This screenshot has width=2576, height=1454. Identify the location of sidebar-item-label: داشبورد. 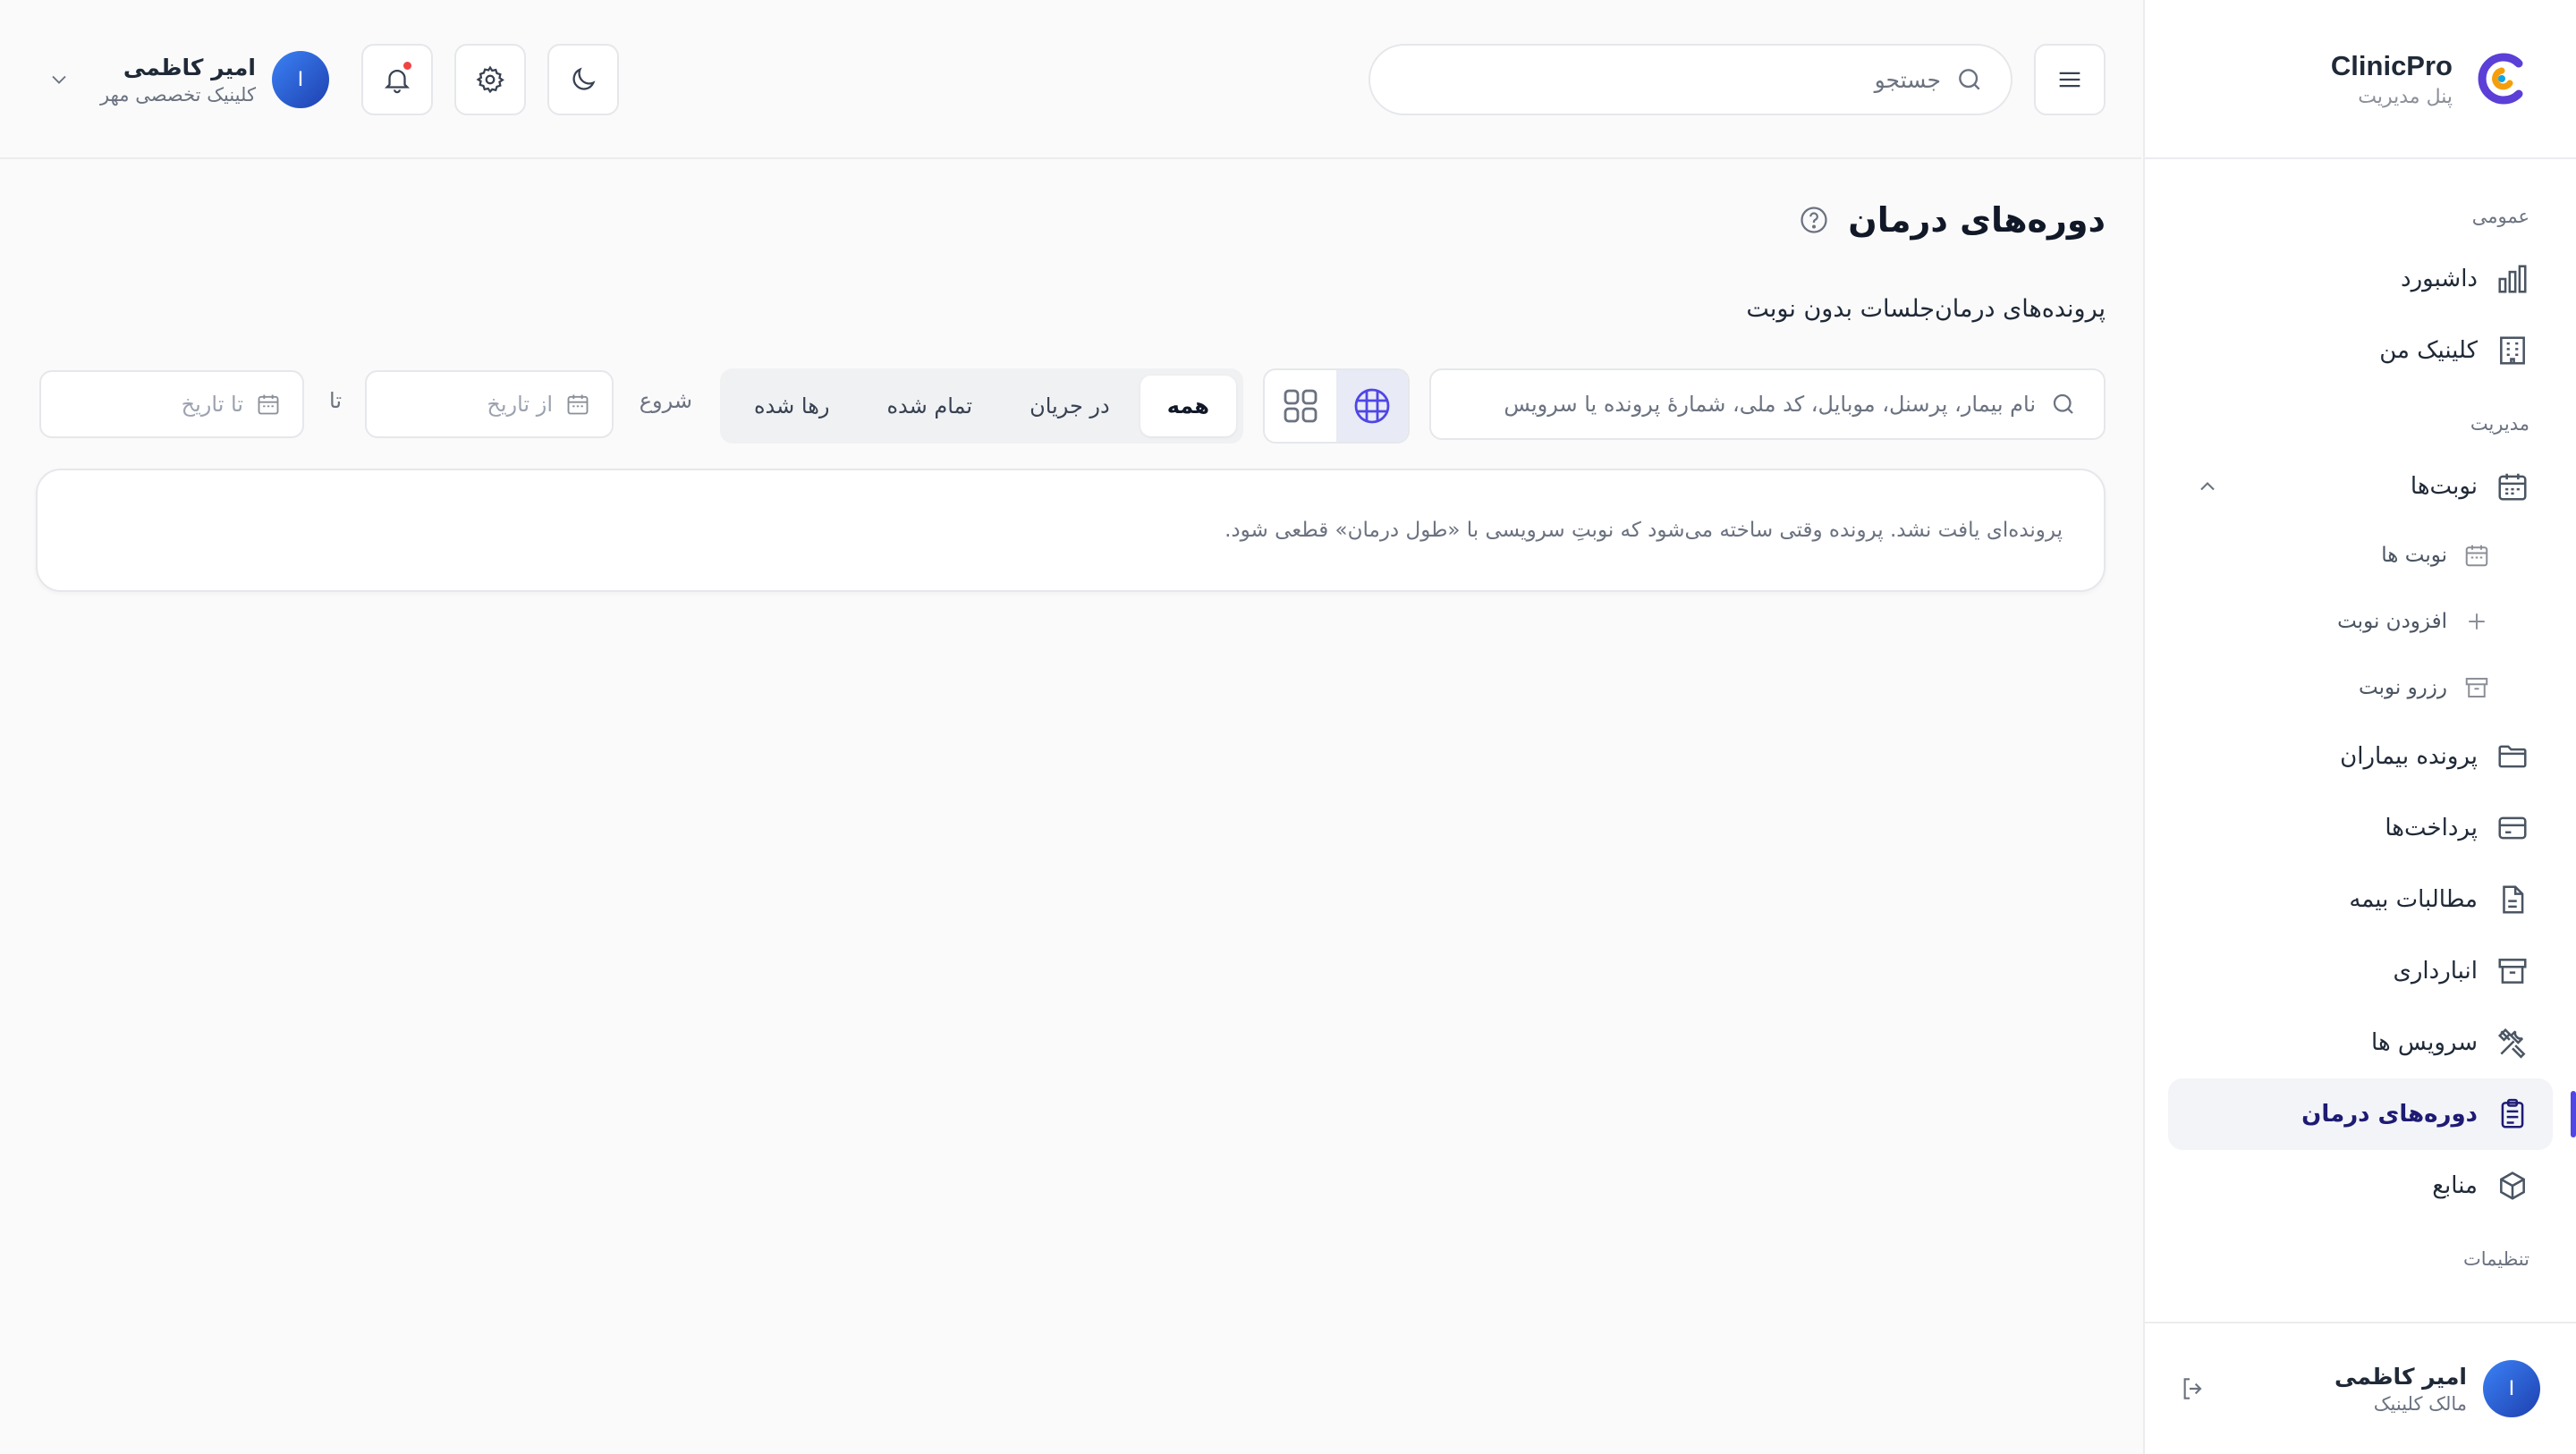
(2439, 279).